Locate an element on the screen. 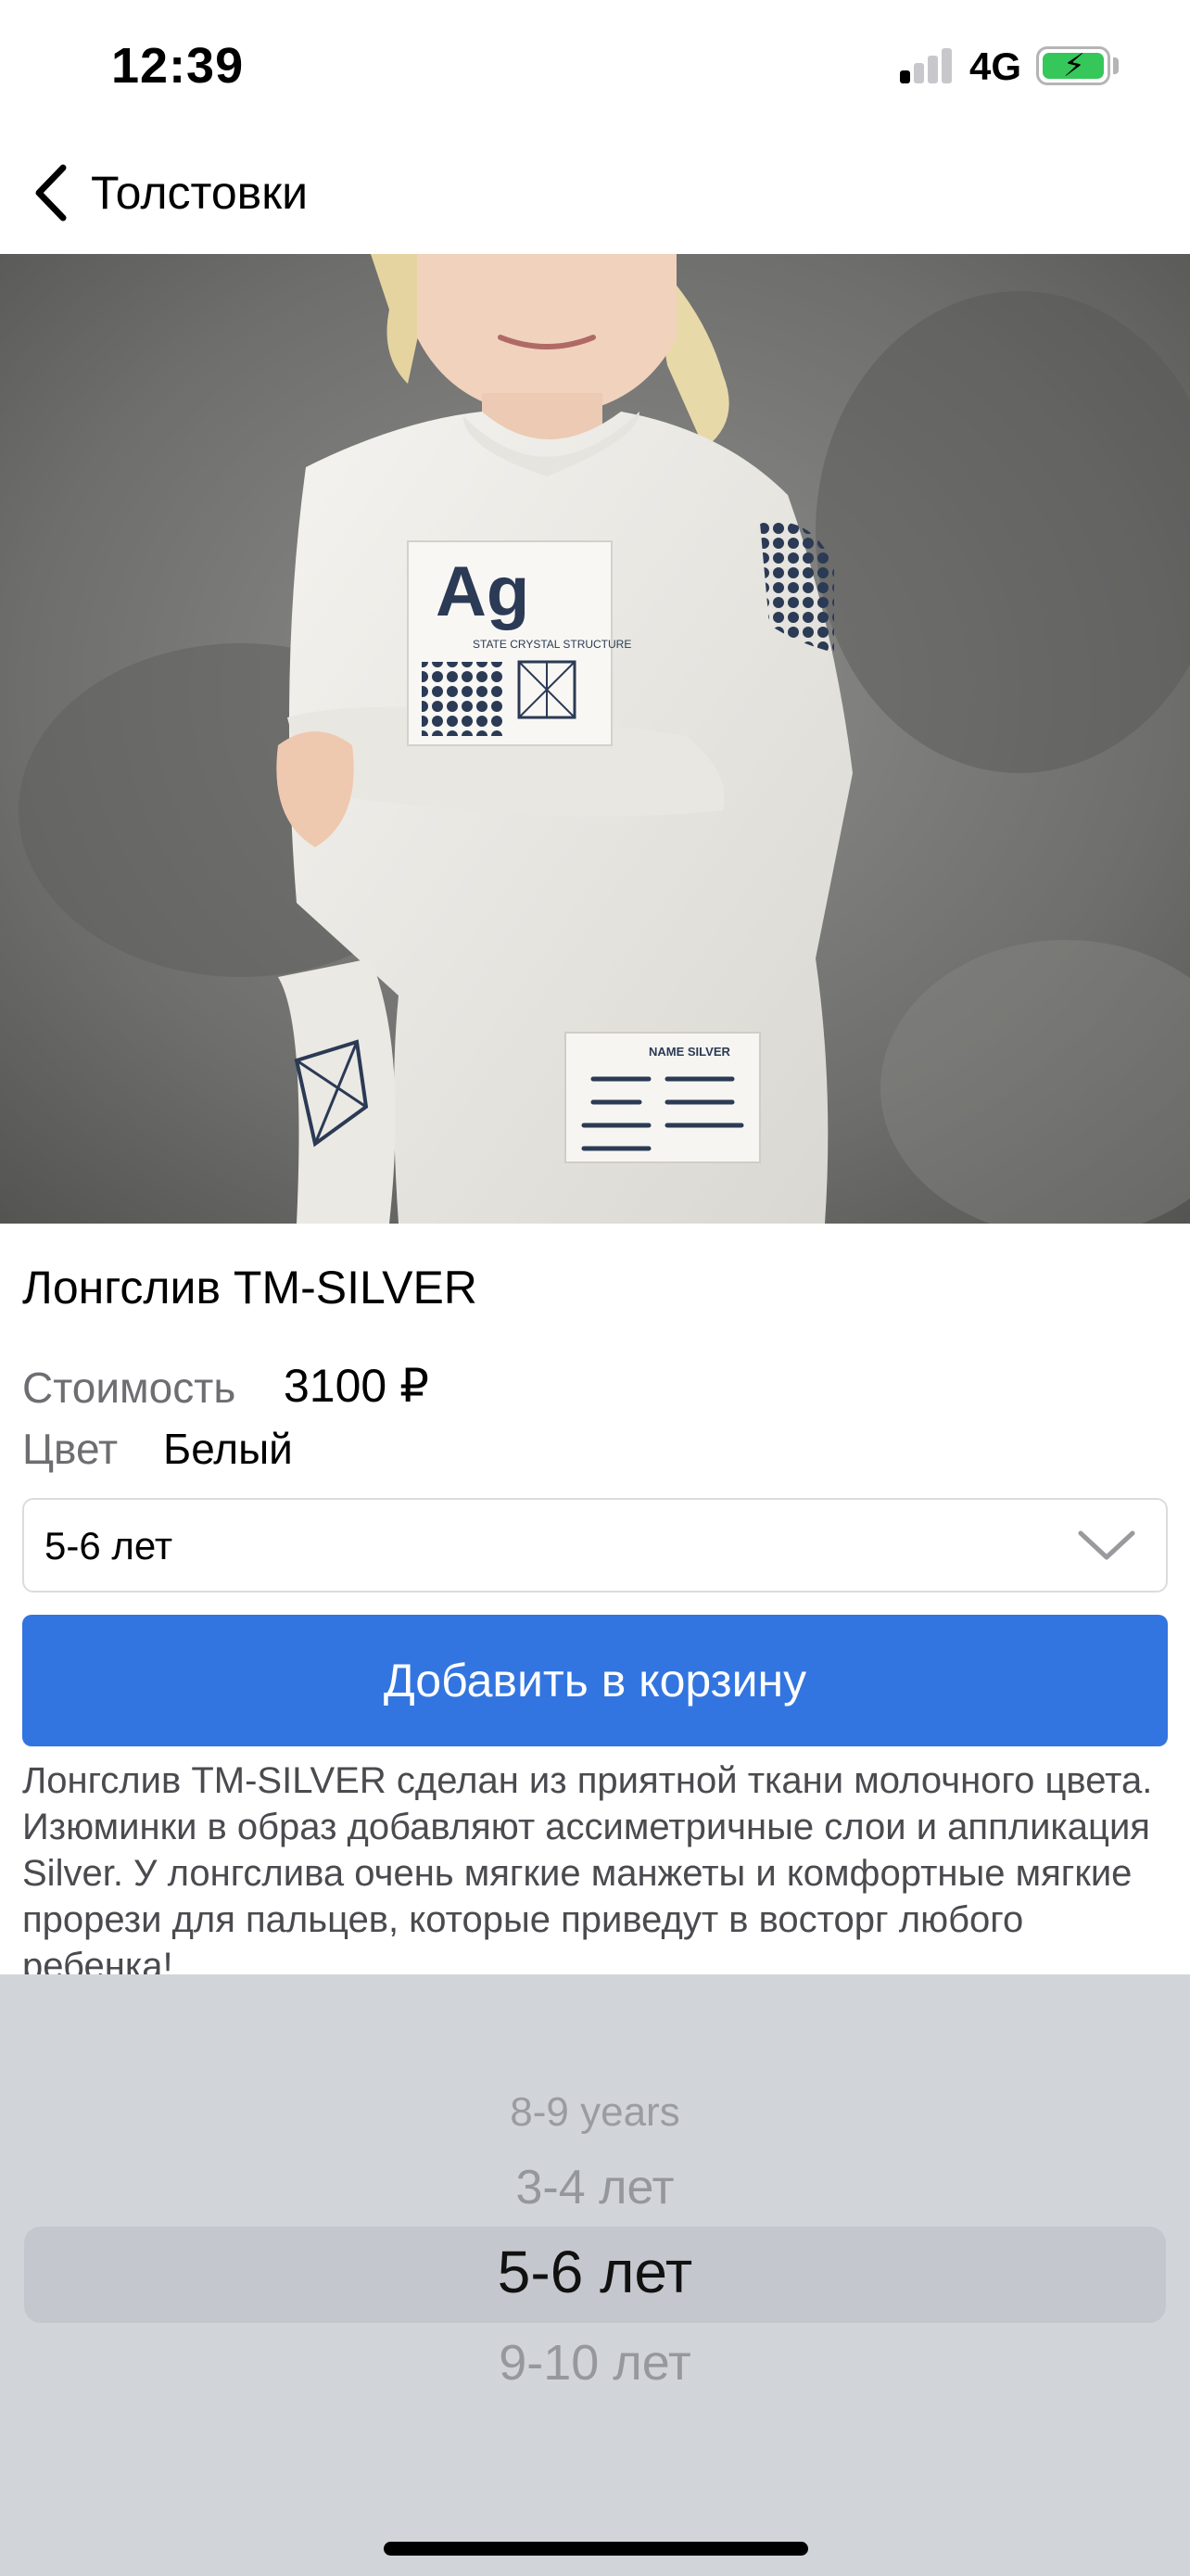  size-select-value: 5-6 лет is located at coordinates (108, 1545).